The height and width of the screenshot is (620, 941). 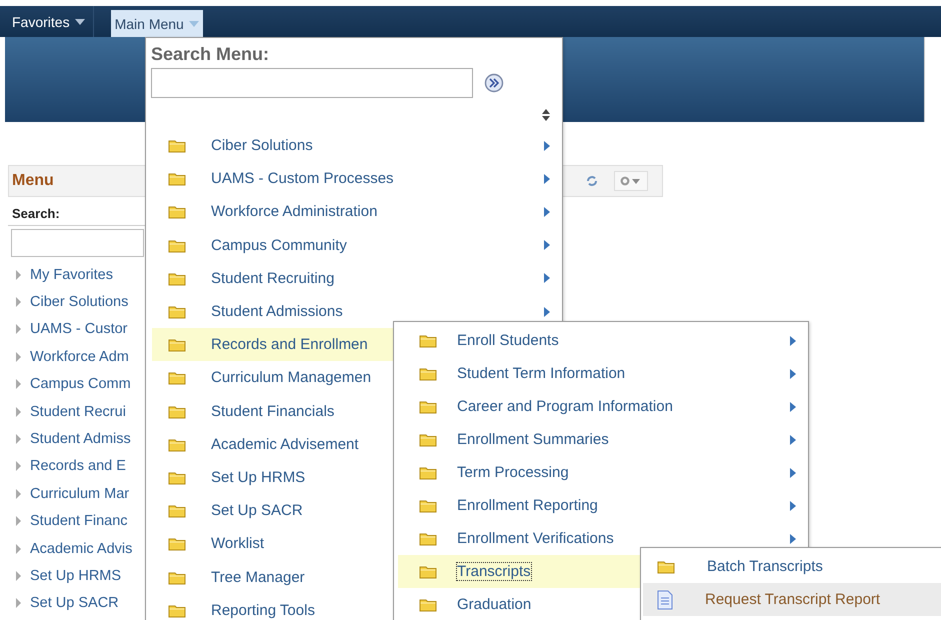 I want to click on menu-item-label: Term Processing, so click(x=513, y=472).